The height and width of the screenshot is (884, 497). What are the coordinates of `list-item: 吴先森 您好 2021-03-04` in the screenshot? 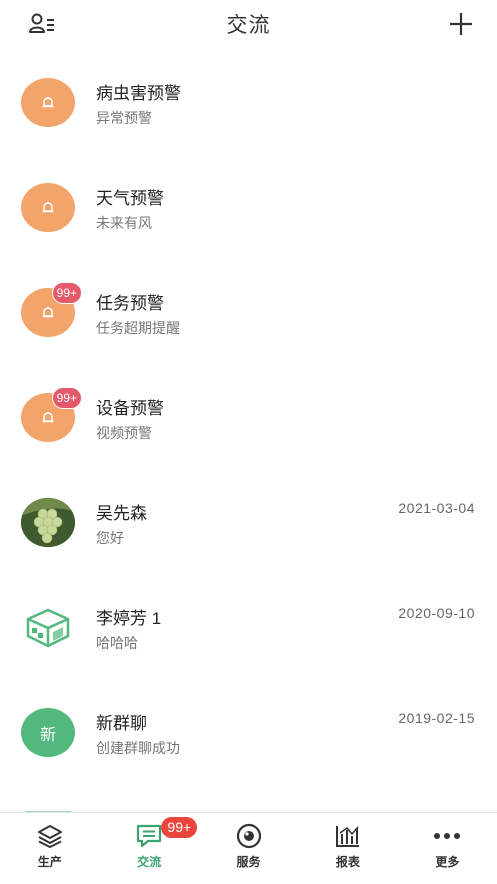 It's located at (248, 520).